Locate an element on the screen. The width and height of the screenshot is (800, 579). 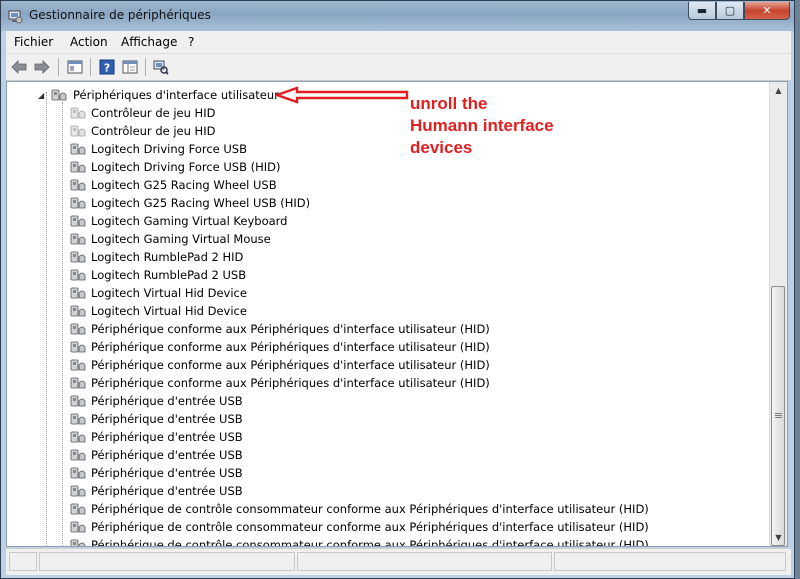
menu-action: Action is located at coordinates (89, 42).